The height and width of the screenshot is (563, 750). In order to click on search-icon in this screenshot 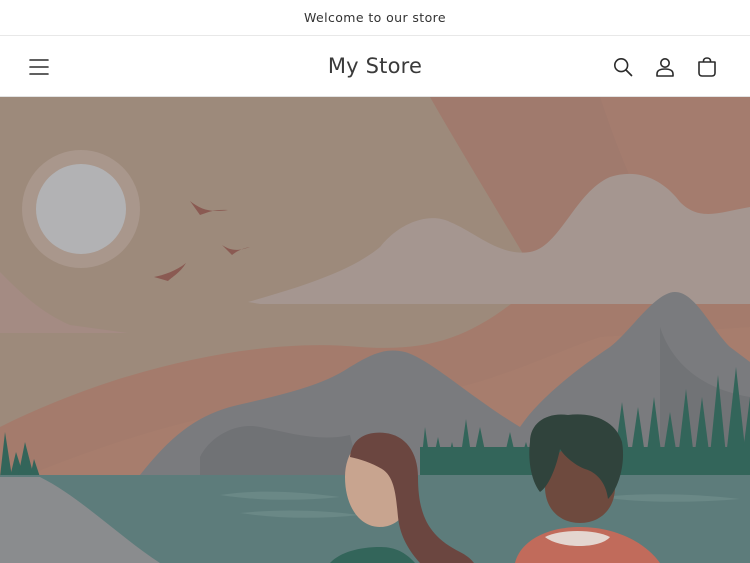, I will do `click(623, 67)`.